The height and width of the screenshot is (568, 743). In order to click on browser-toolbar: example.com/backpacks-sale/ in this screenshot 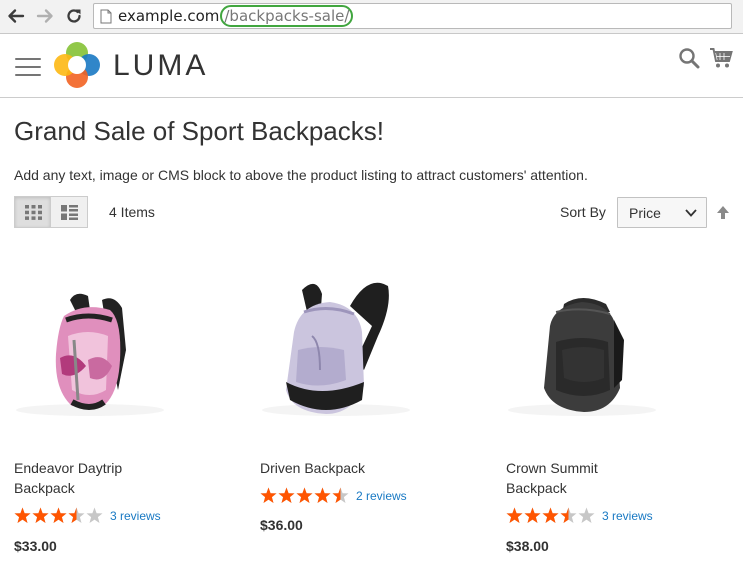, I will do `click(371, 17)`.